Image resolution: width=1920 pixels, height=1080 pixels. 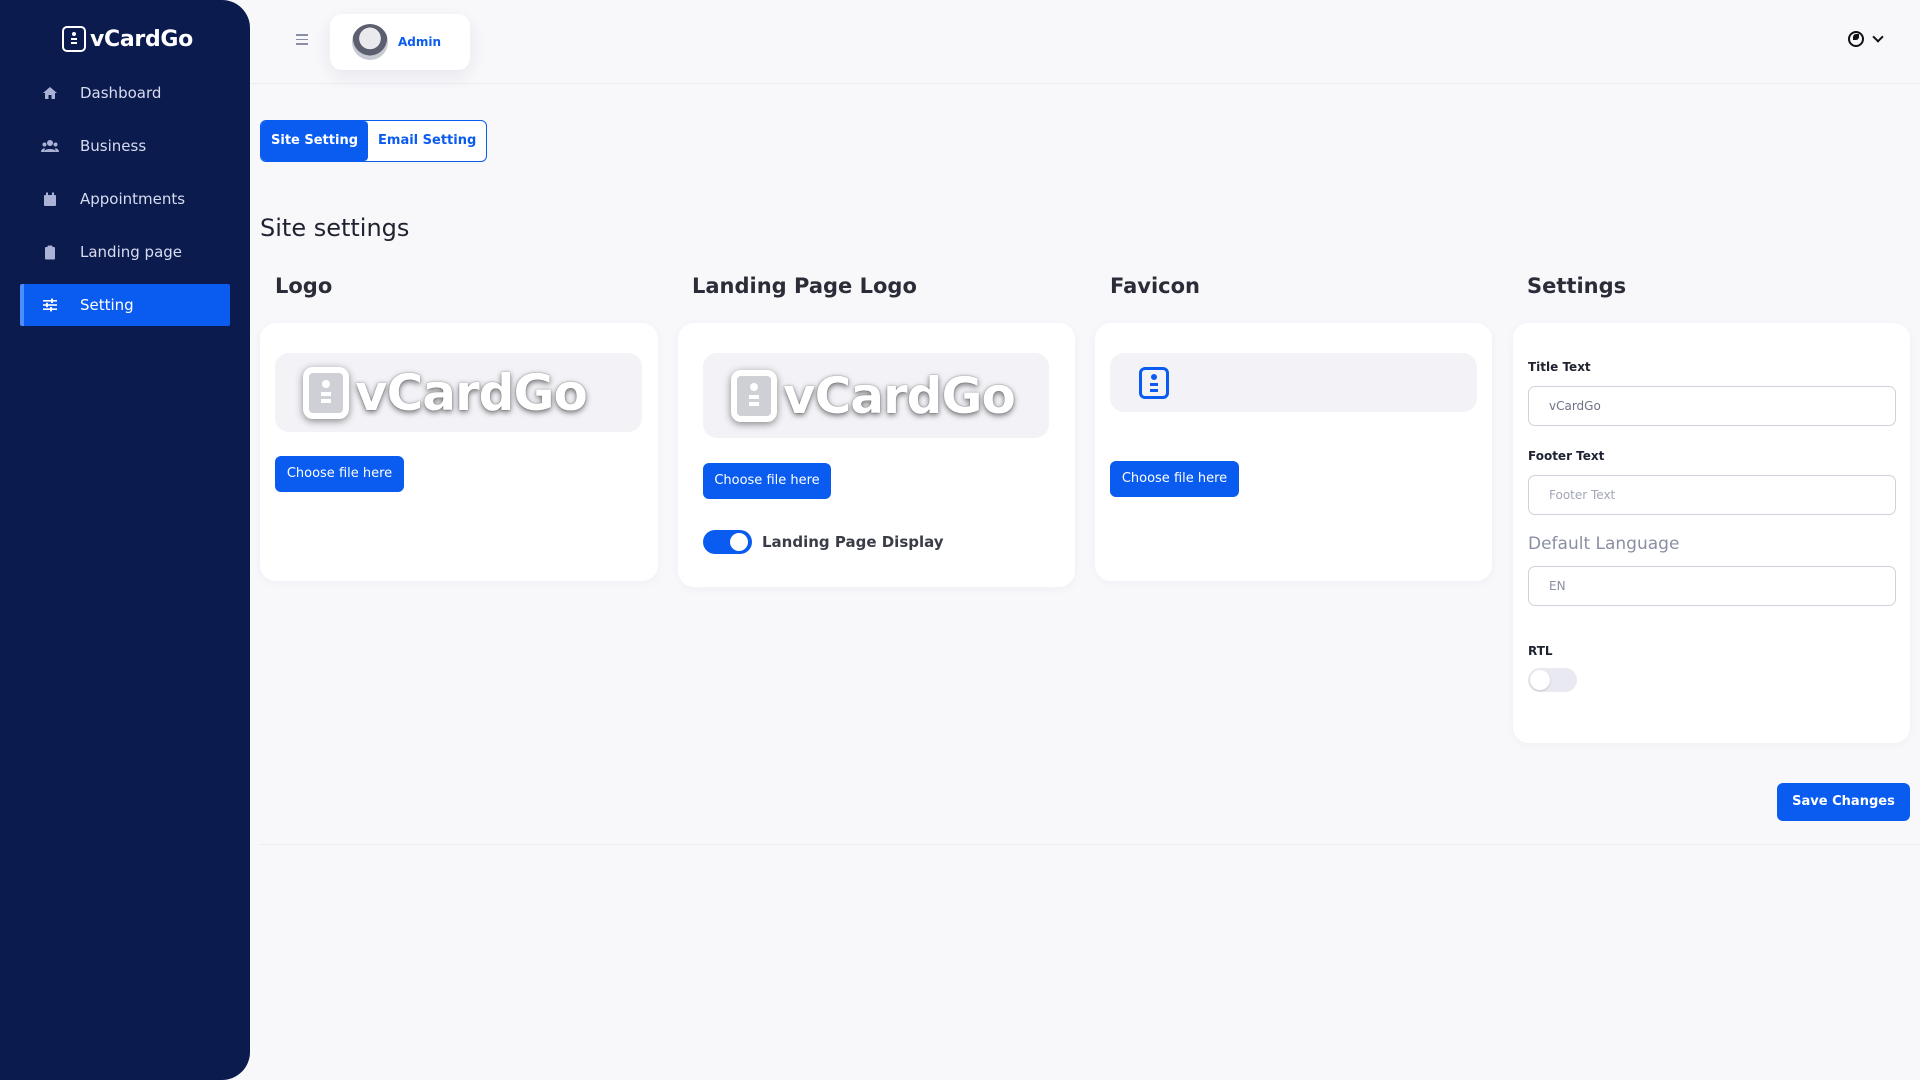 What do you see at coordinates (304, 286) in the screenshot?
I see `logo-section-title: Logo` at bounding box center [304, 286].